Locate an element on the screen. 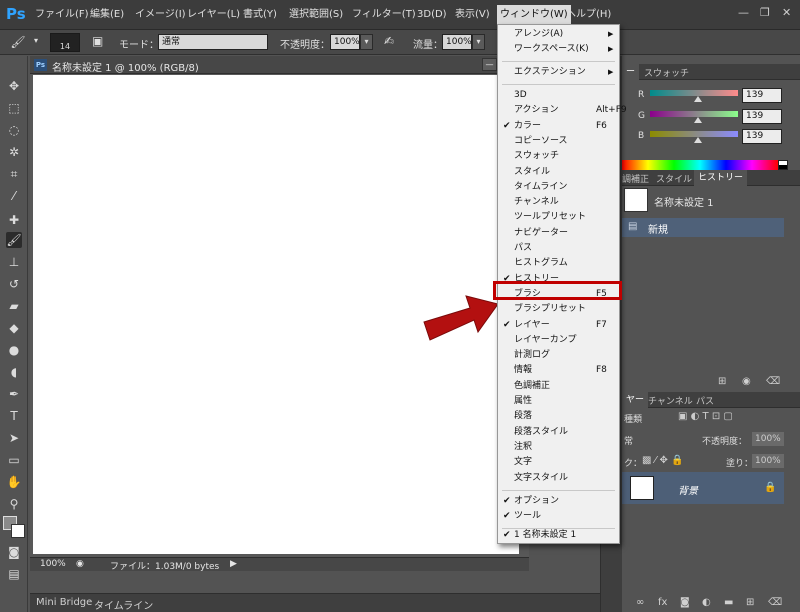  minimize-icon: — is located at coordinates (743, 12).